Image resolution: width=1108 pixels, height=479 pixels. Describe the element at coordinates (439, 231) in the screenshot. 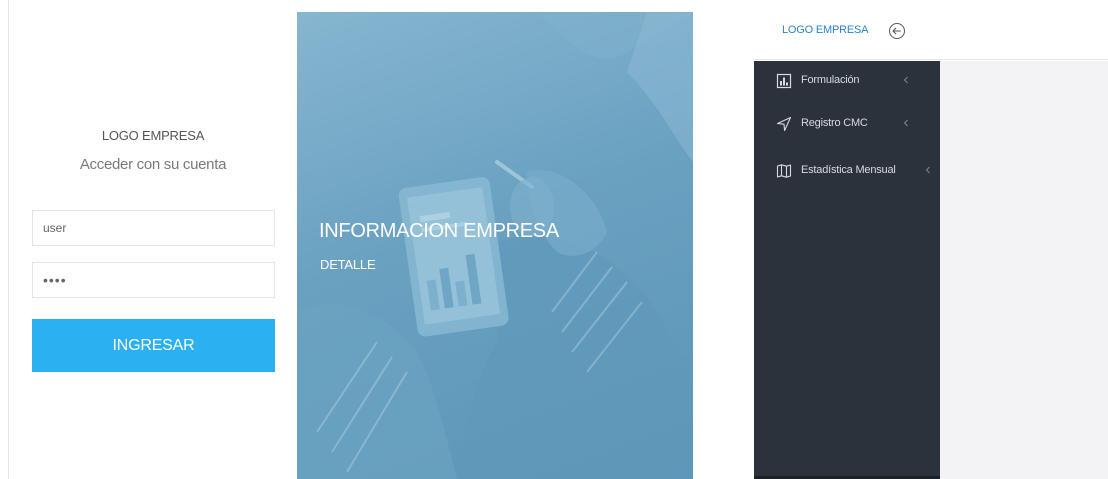

I see `company-info-title: INFORMACION EMPRESA` at that location.